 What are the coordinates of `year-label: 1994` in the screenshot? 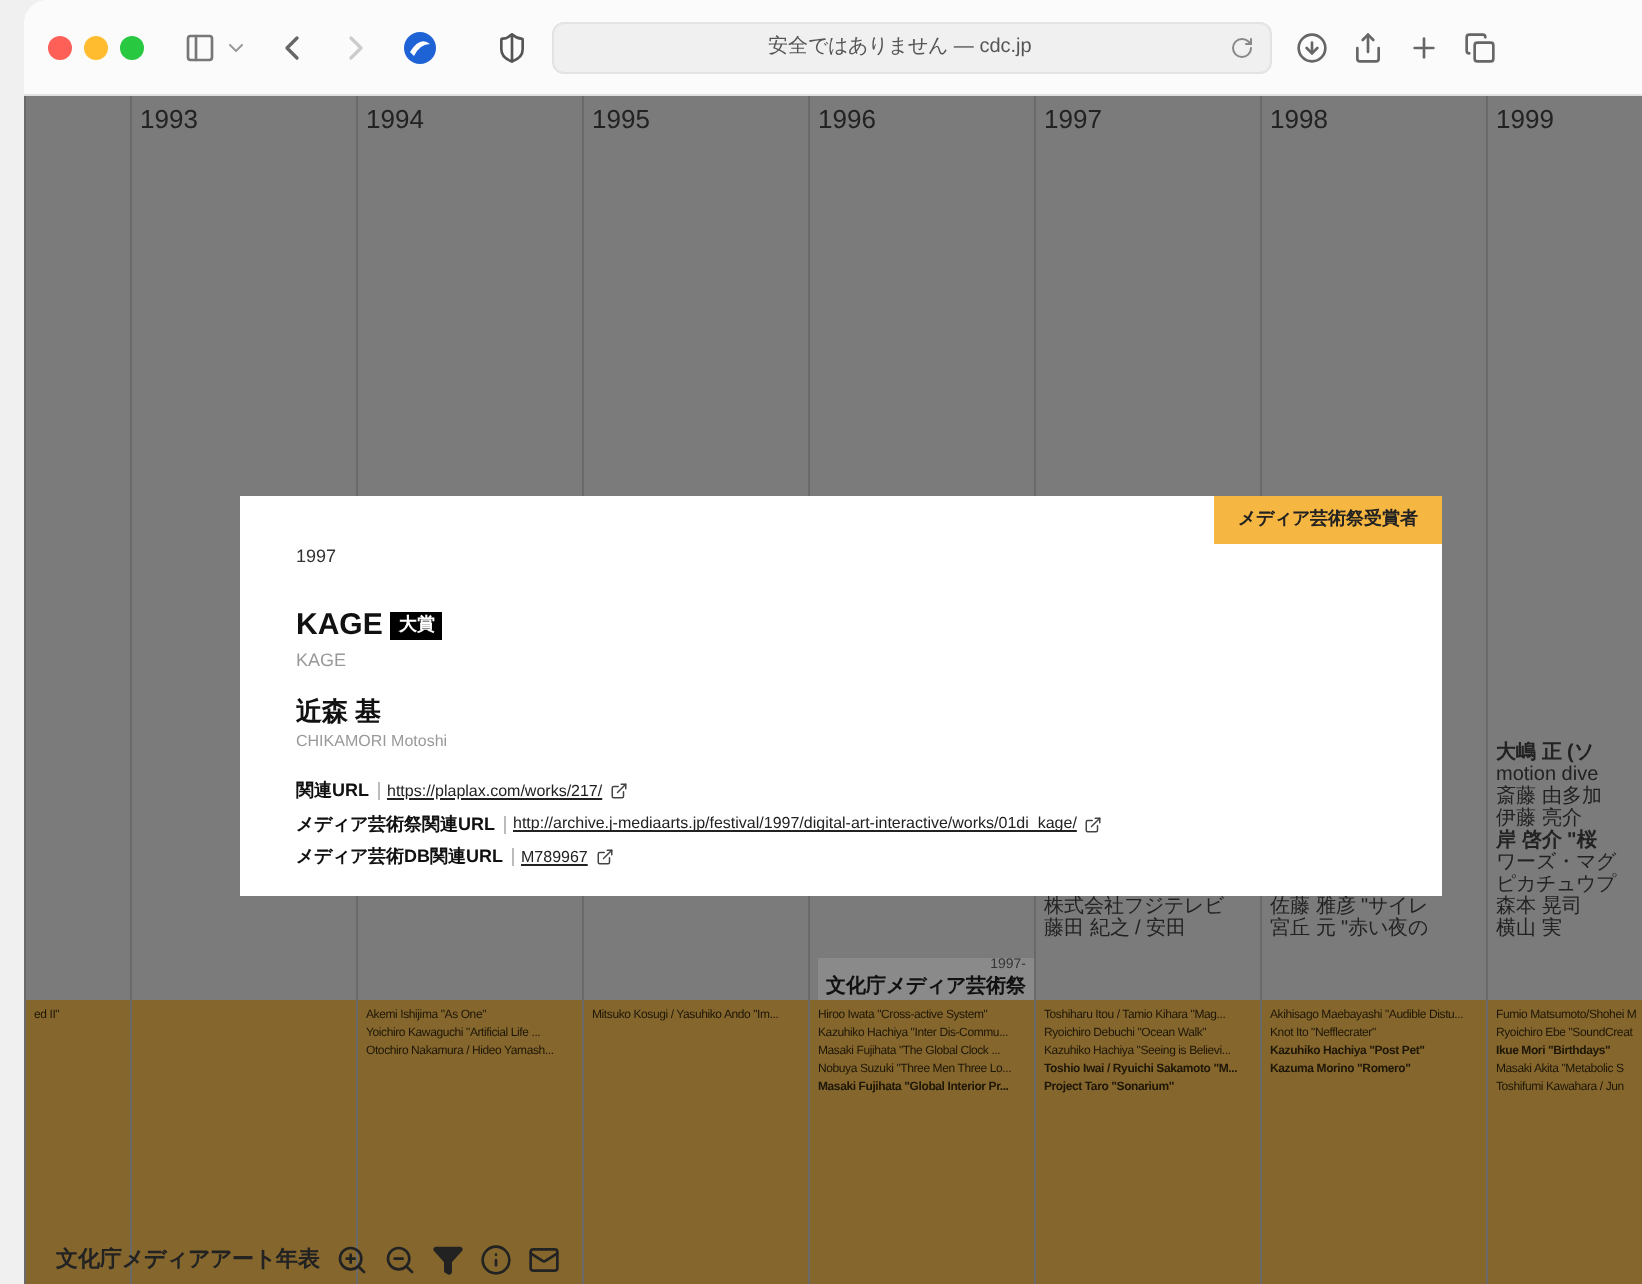 It's located at (395, 120).